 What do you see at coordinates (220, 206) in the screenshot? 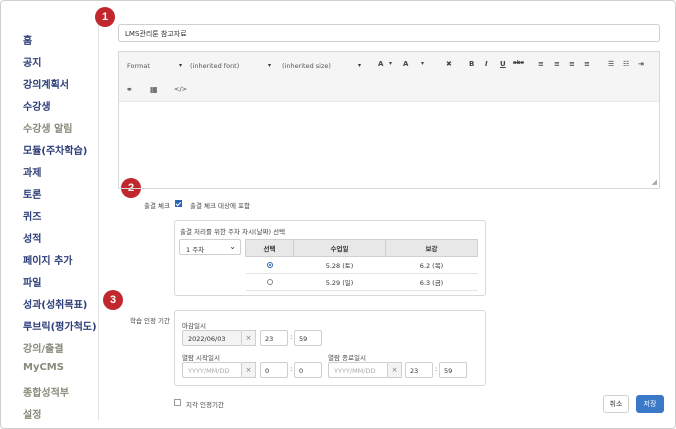
I see `attendance-checkbox-label: 출결 체크 대상에 포함` at bounding box center [220, 206].